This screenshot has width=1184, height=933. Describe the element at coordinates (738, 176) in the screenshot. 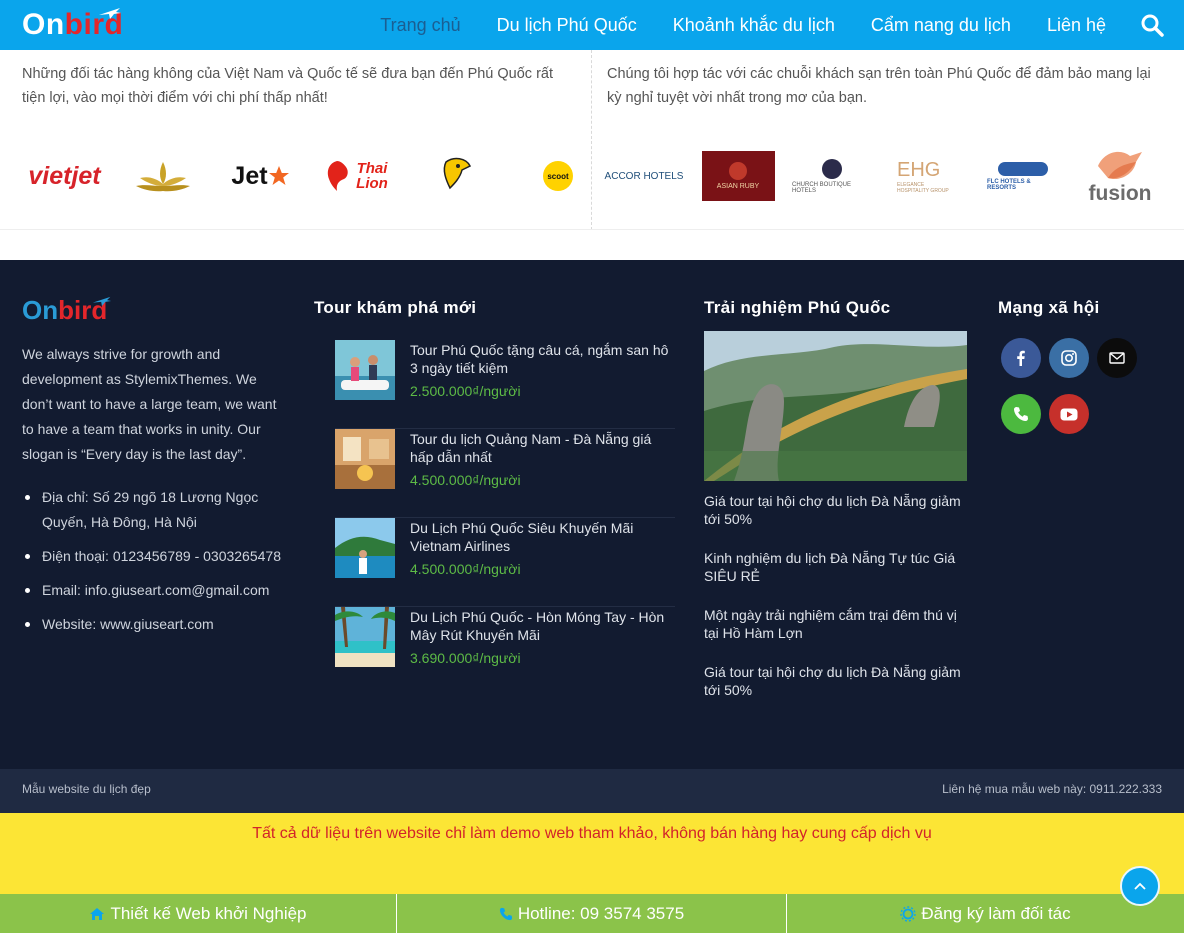

I see `asian-ruby-logo: ASIAN RUBY` at that location.